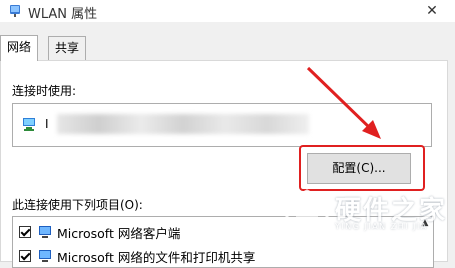 The image size is (455, 268). Describe the element at coordinates (425, 223) in the screenshot. I see `scroll-up-arrow: ▲` at that location.